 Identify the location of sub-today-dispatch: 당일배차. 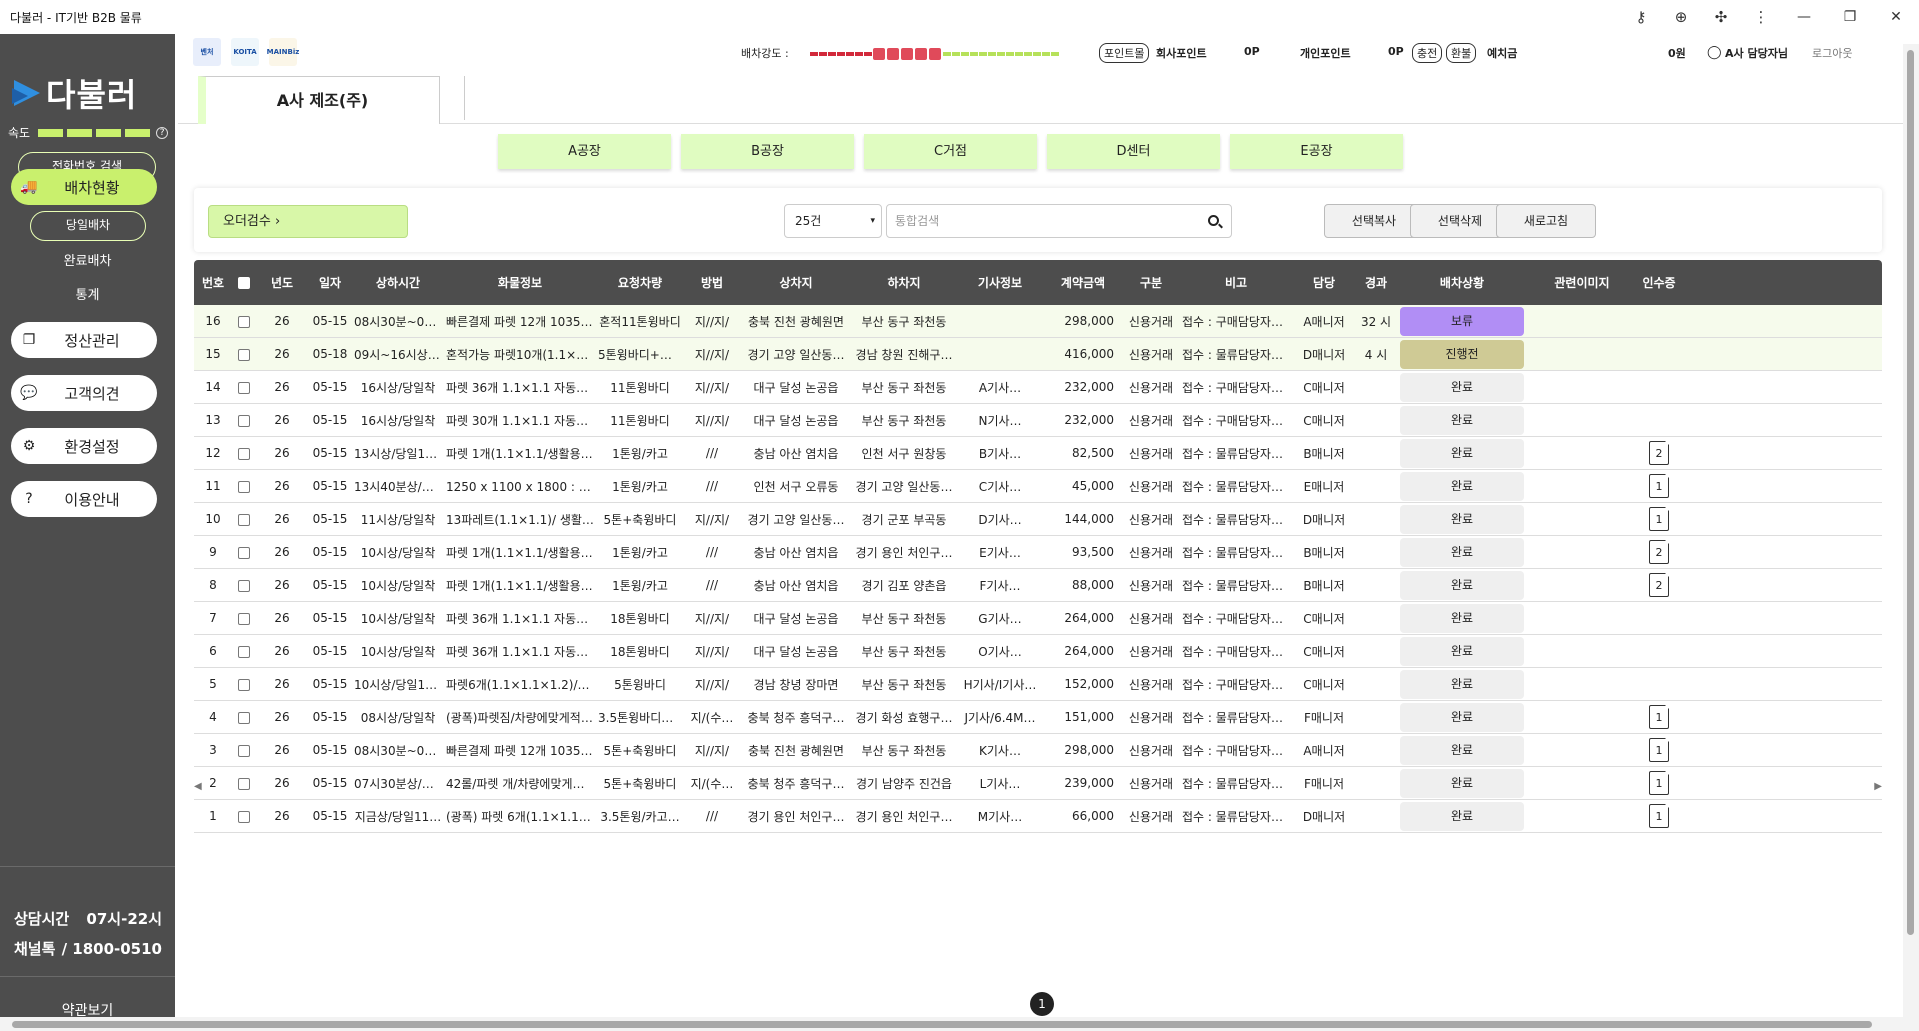
(88, 226).